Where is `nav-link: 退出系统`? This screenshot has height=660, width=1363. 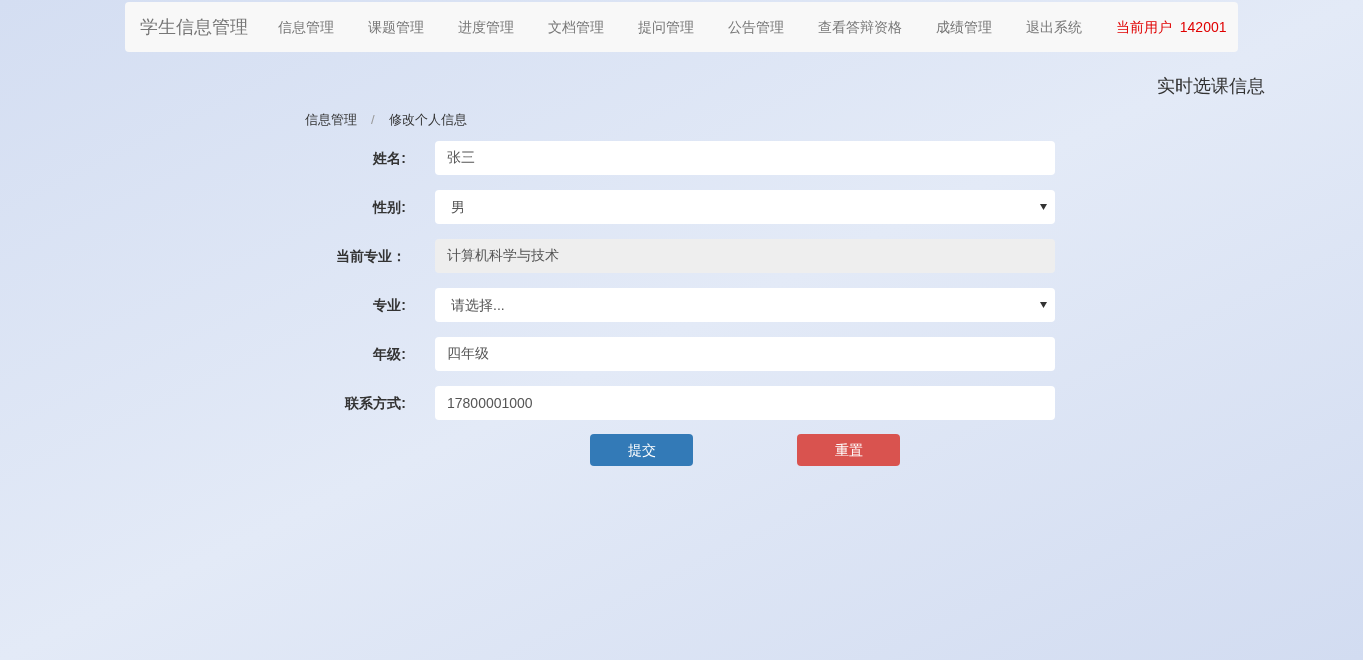
nav-link: 退出系统 is located at coordinates (1054, 27).